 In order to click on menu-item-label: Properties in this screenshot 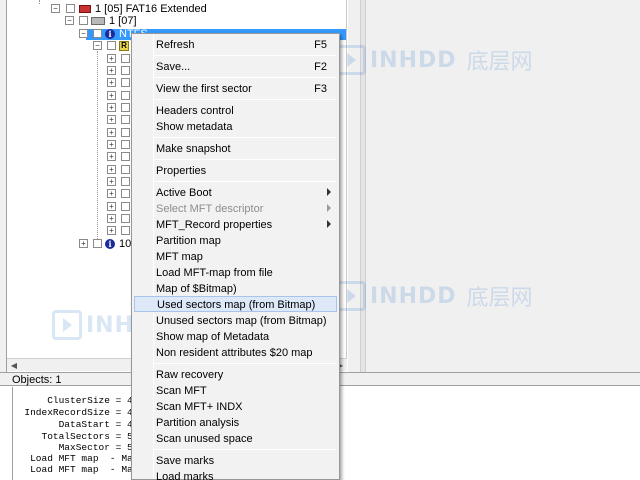, I will do `click(181, 171)`.